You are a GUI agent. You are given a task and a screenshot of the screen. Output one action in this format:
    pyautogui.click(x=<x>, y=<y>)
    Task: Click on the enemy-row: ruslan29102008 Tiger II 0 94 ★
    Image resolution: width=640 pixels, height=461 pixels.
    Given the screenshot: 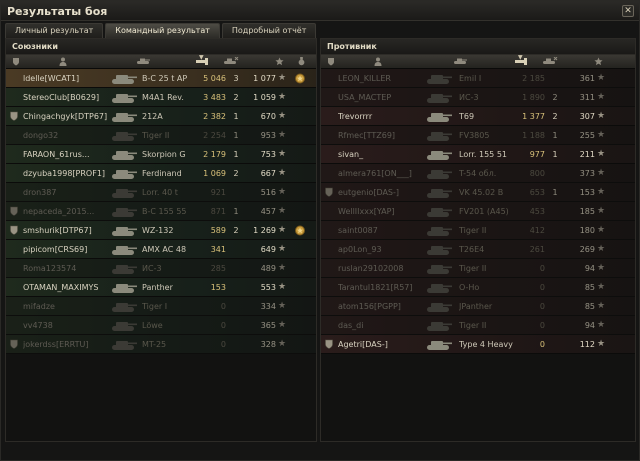 What is the action you would take?
    pyautogui.click(x=478, y=268)
    